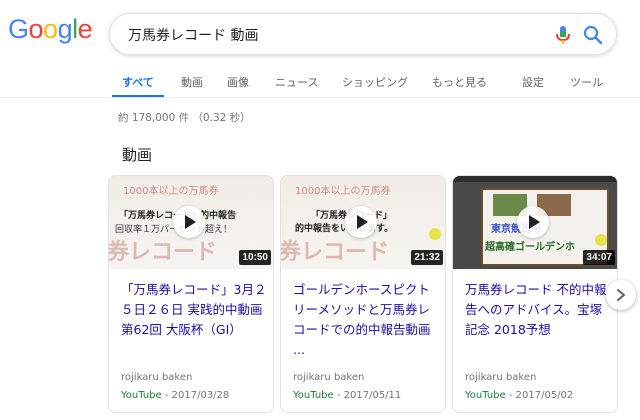 This screenshot has height=420, width=640. Describe the element at coordinates (195, 310) in the screenshot. I see `video-title-link: 「万馬券レコード」3月２５日２６日 実践的中動画 第62回 大阪杯（GI）` at that location.